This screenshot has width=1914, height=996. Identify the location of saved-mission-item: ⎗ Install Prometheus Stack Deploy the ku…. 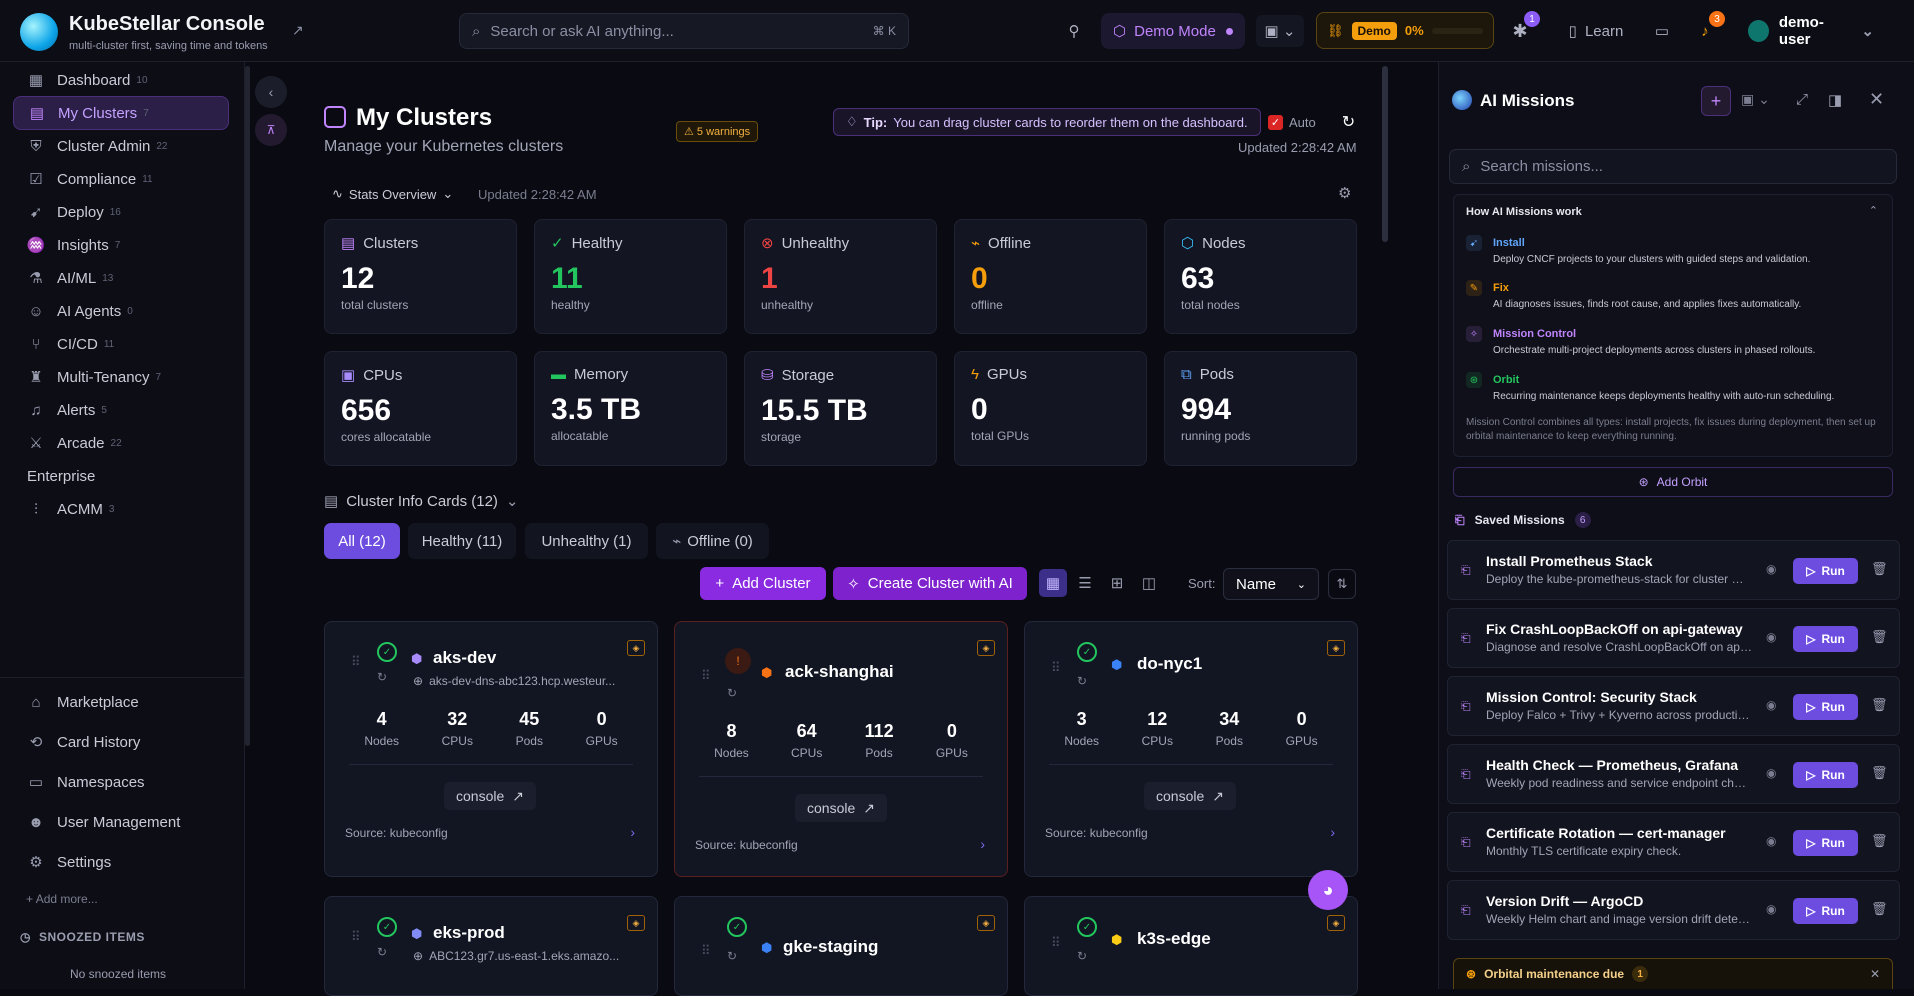
(1673, 570).